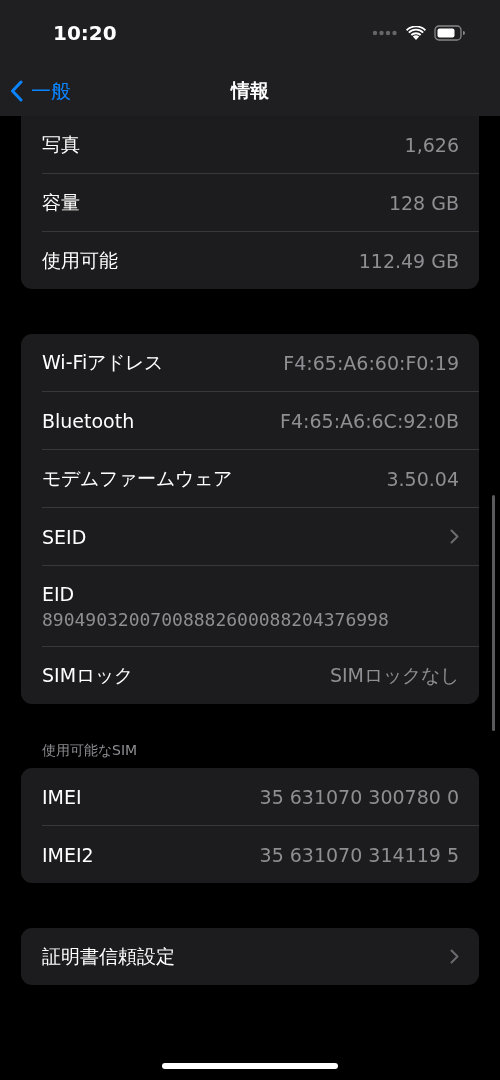 This screenshot has width=500, height=1080. What do you see at coordinates (61, 144) in the screenshot?
I see `row-label: 写真` at bounding box center [61, 144].